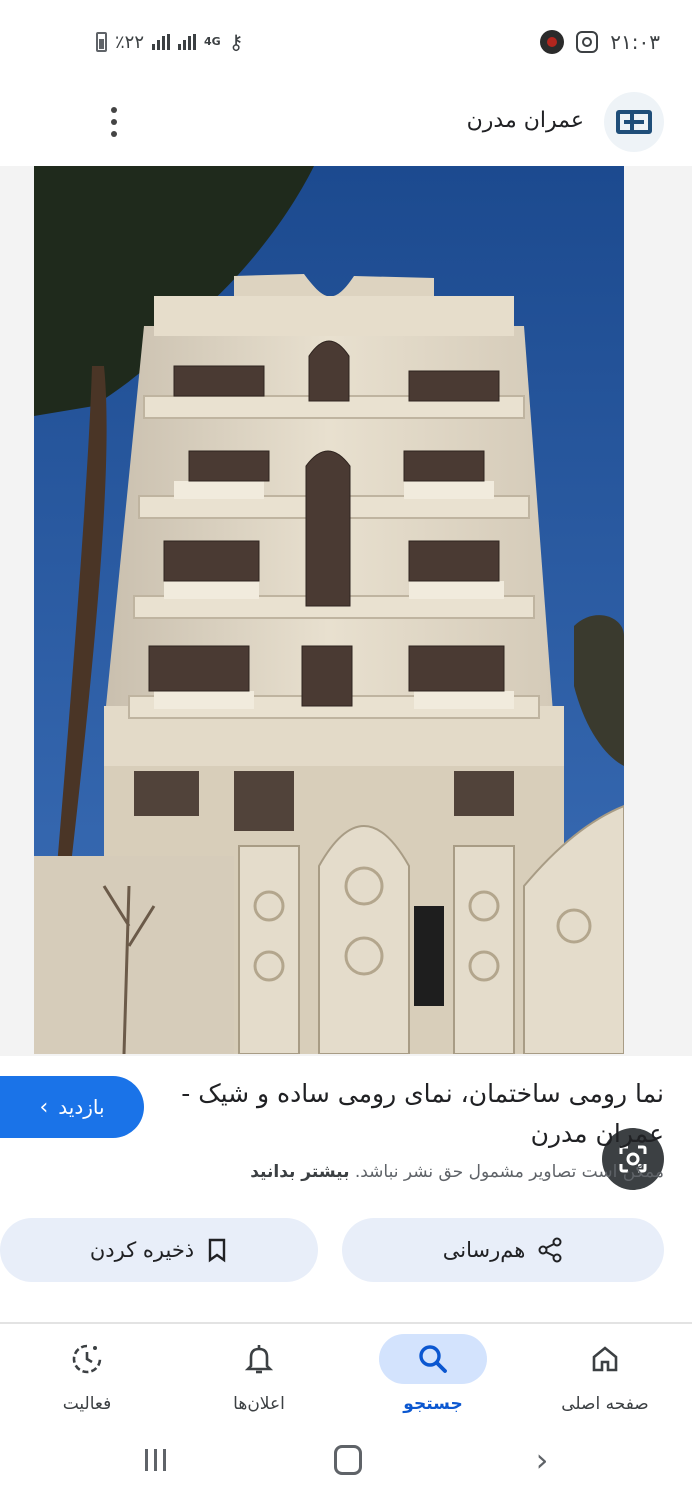  I want to click on divider, so click(346, 1323).